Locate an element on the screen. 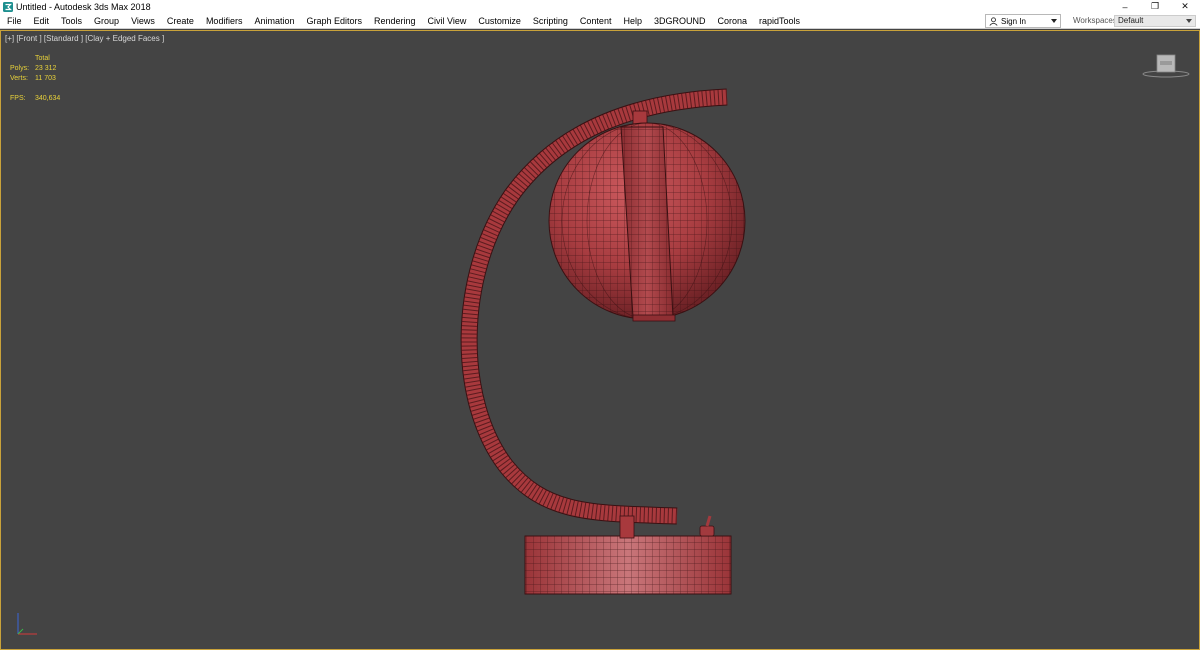  menu-modifiers: Modifiers is located at coordinates (224, 21).